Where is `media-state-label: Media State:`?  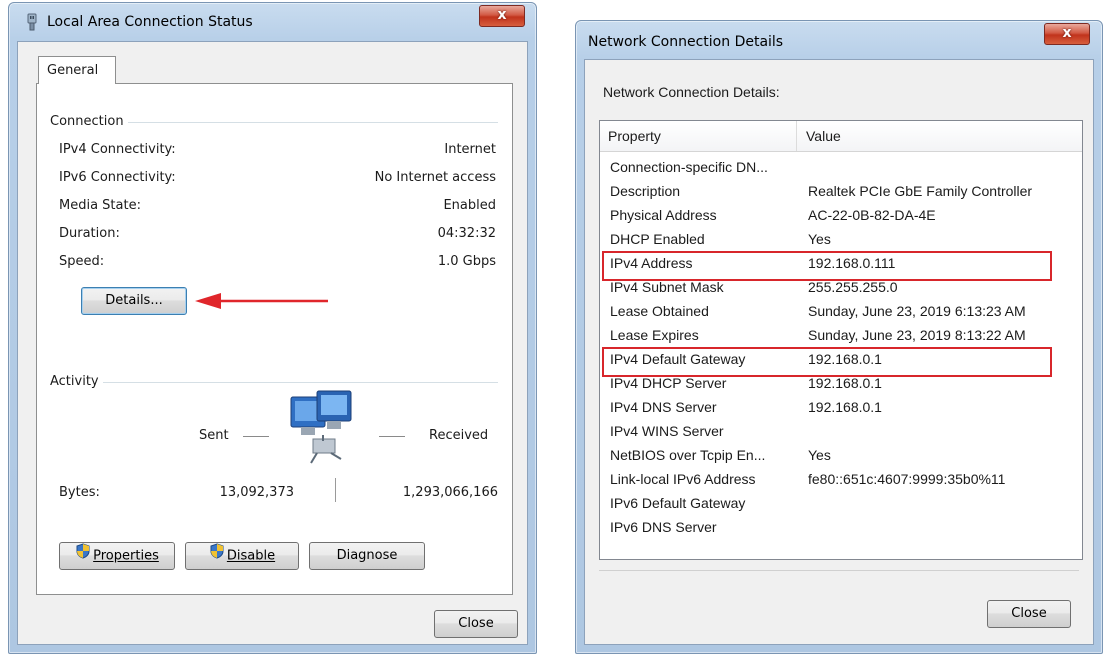 media-state-label: Media State: is located at coordinates (100, 205).